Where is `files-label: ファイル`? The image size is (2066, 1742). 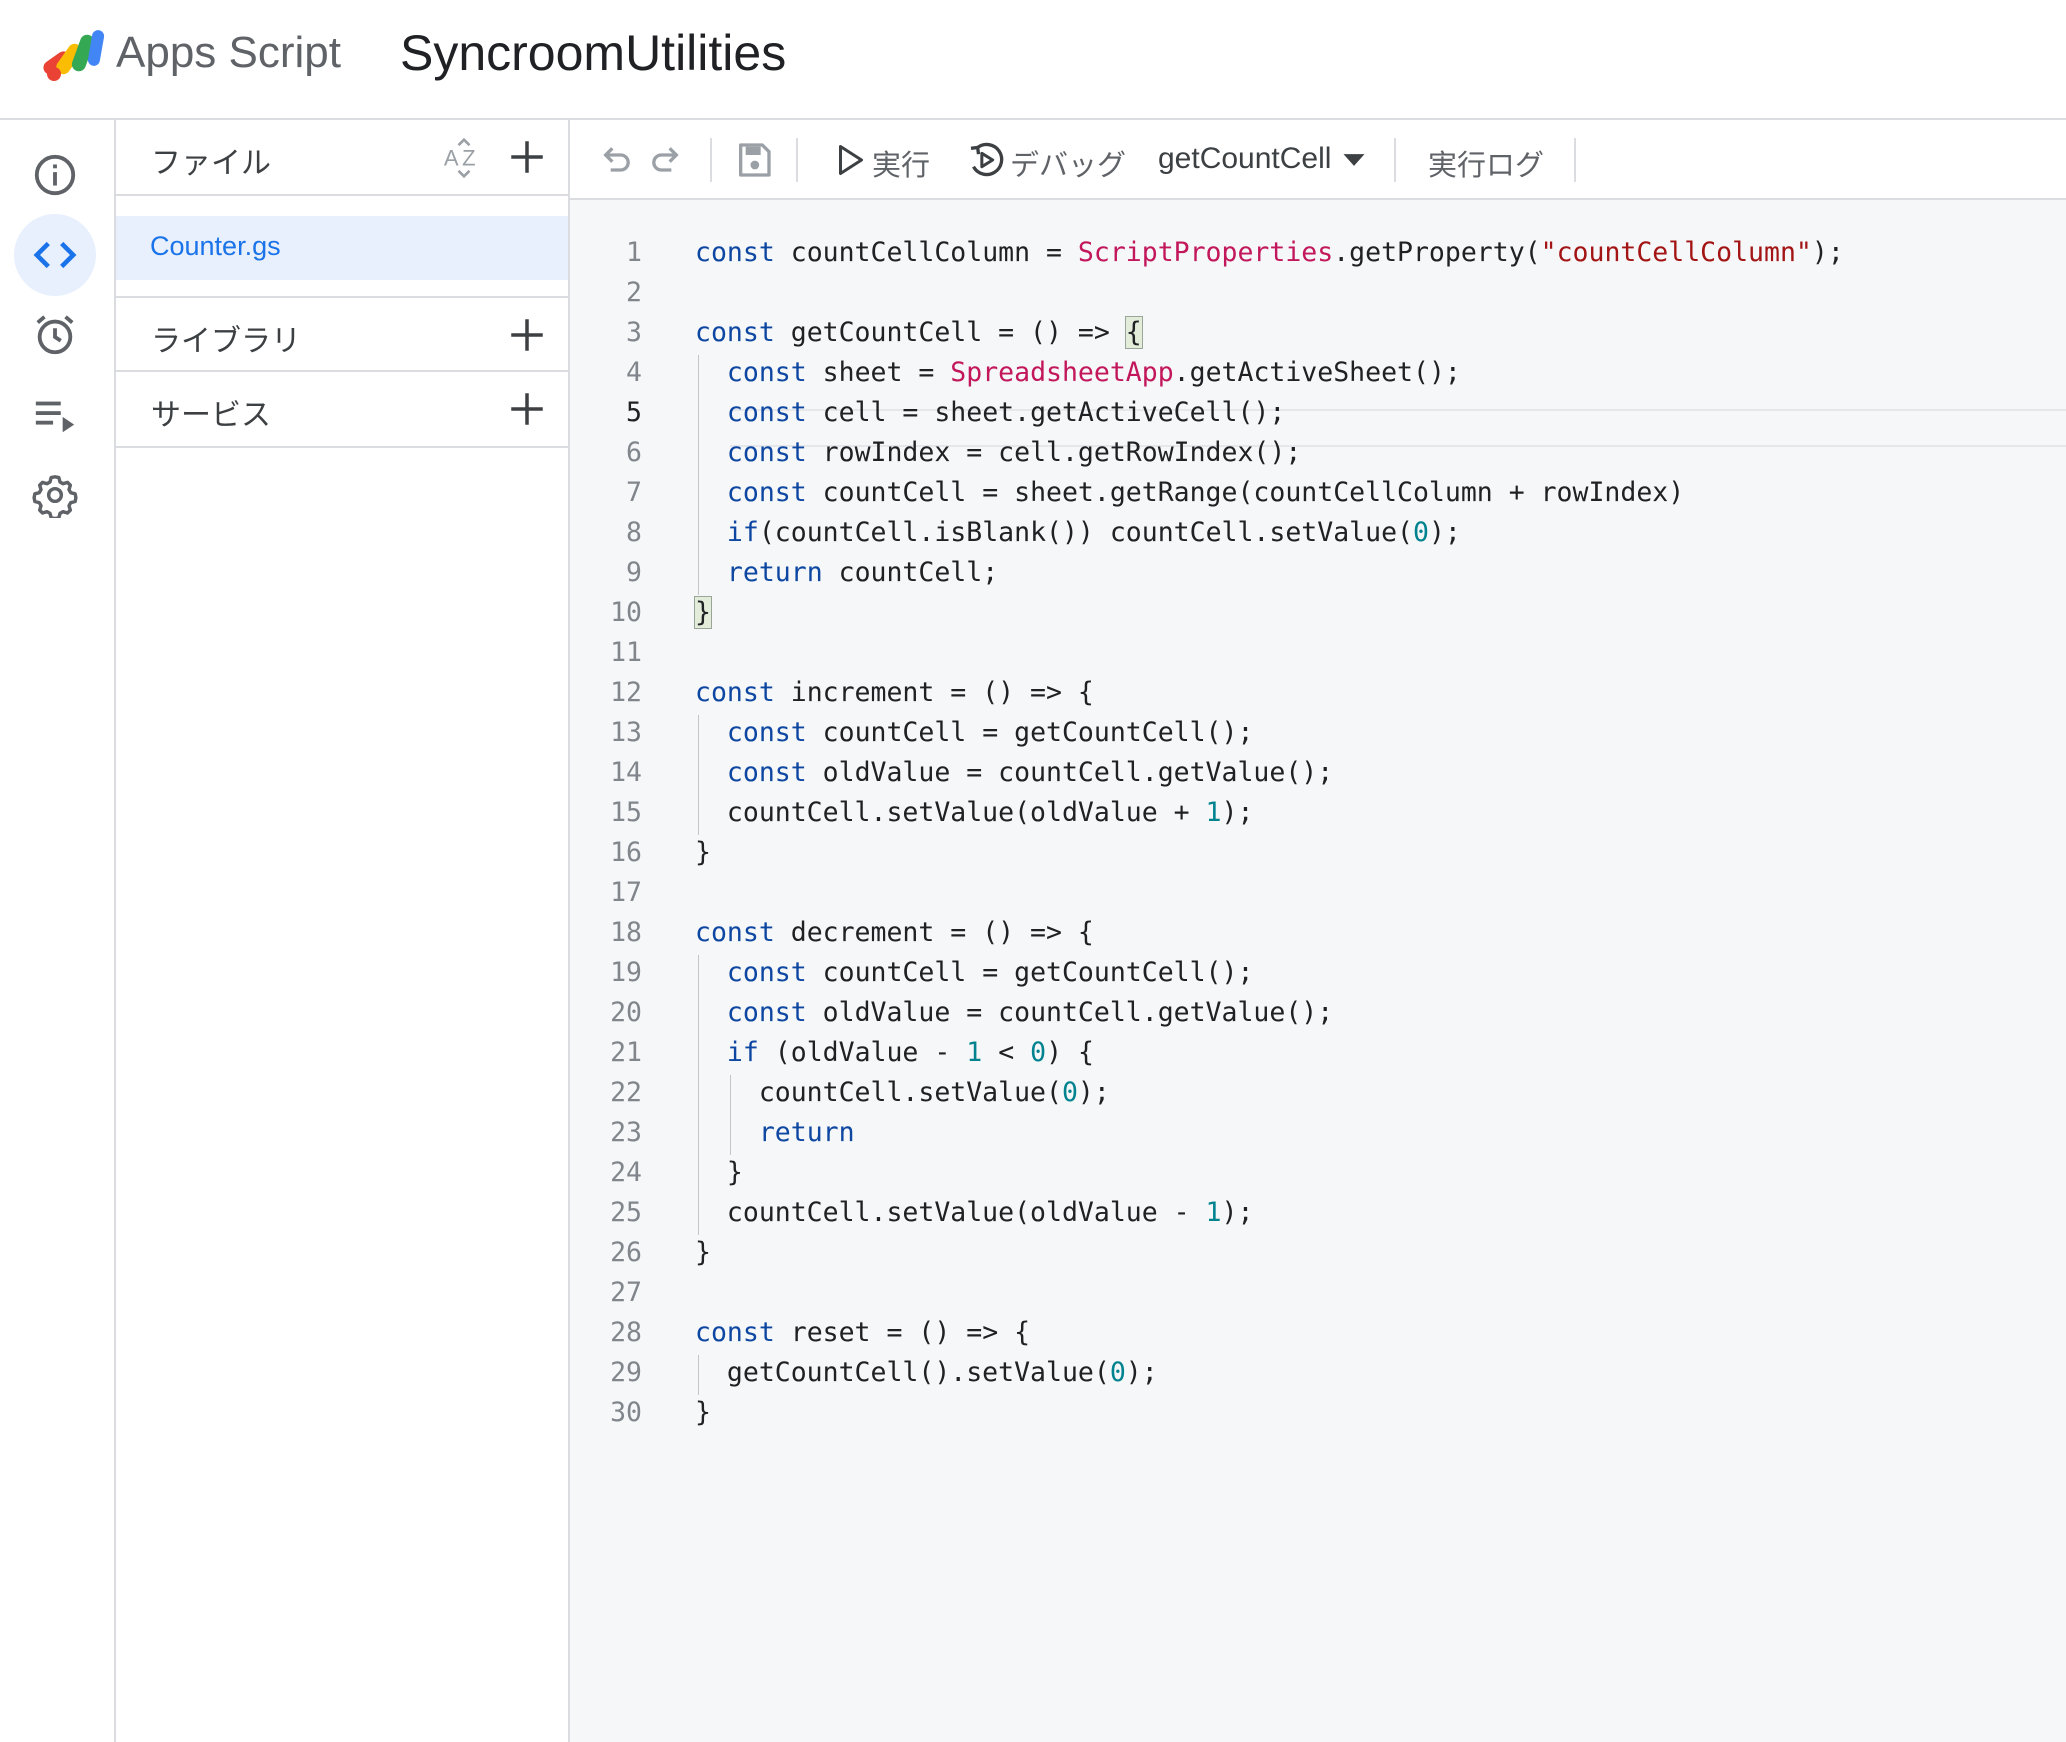
files-label: ファイル is located at coordinates (211, 163).